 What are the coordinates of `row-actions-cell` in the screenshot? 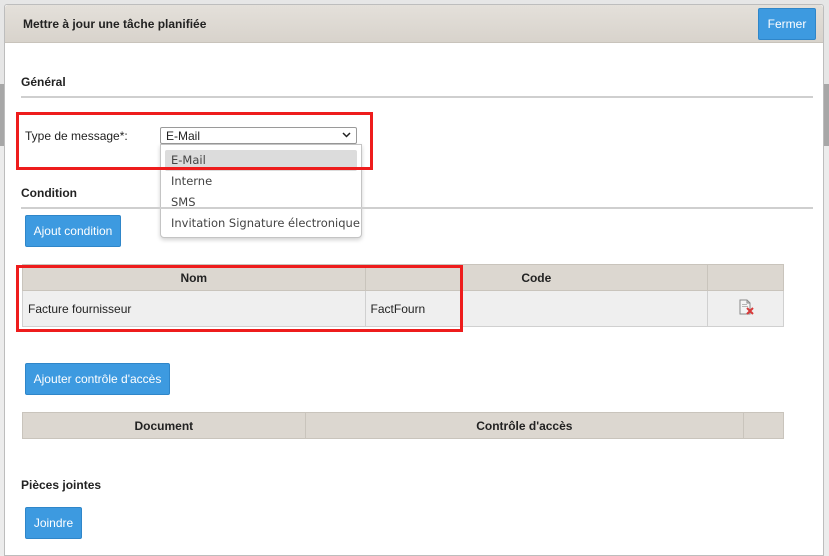 It's located at (745, 308).